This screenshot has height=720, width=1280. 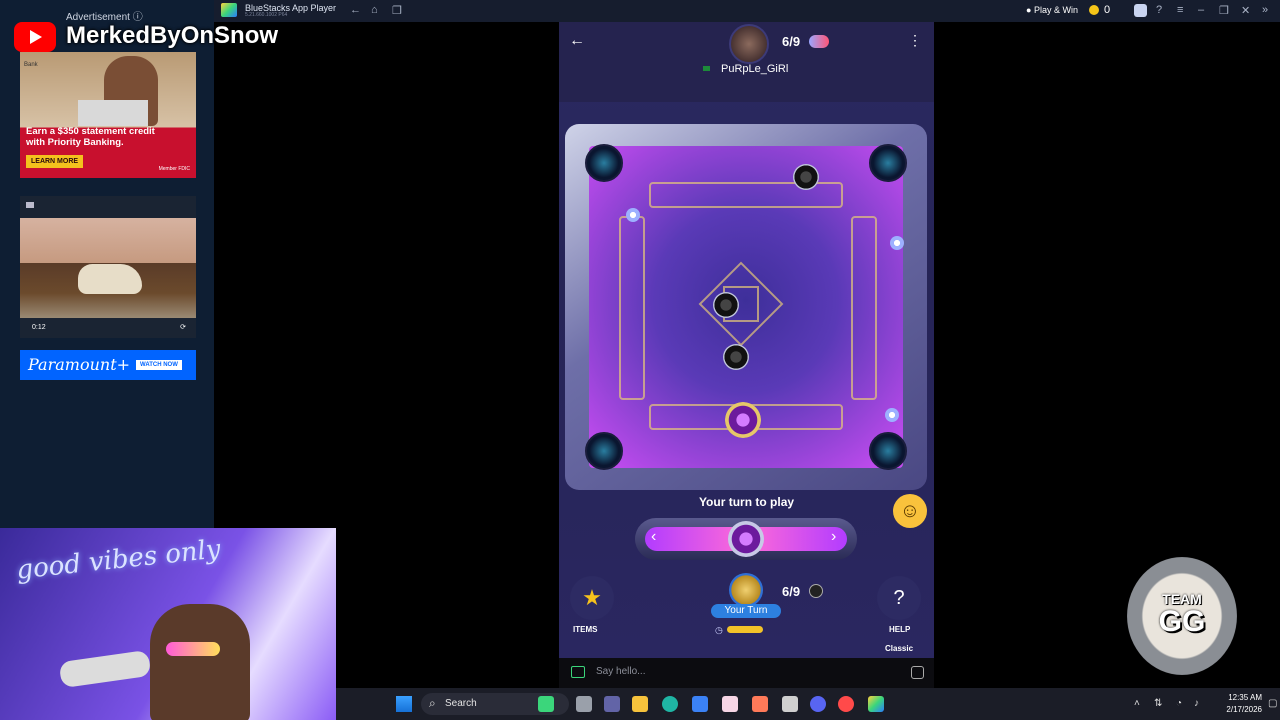 I want to click on play-win-button: ● Play & Win, so click(x=1052, y=10).